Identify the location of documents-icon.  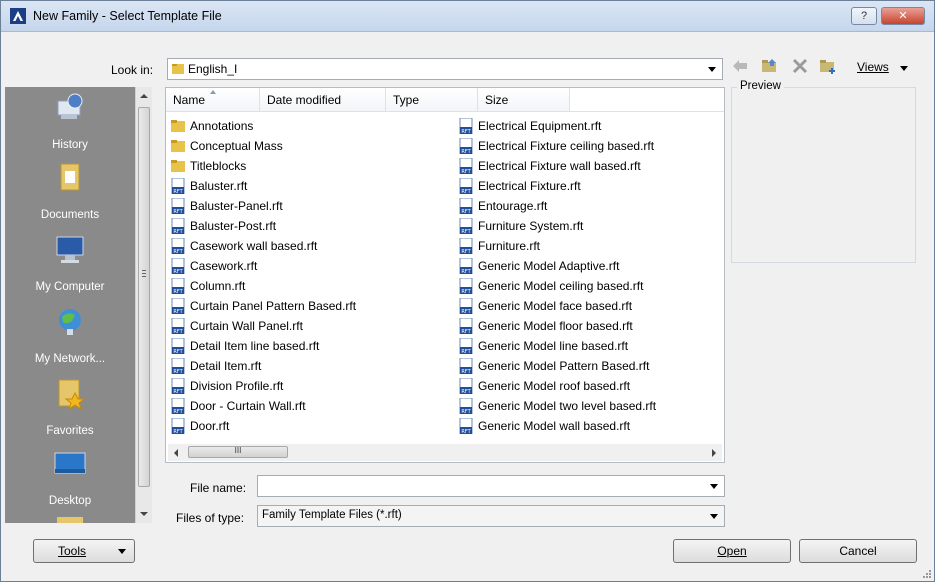
(70, 177).